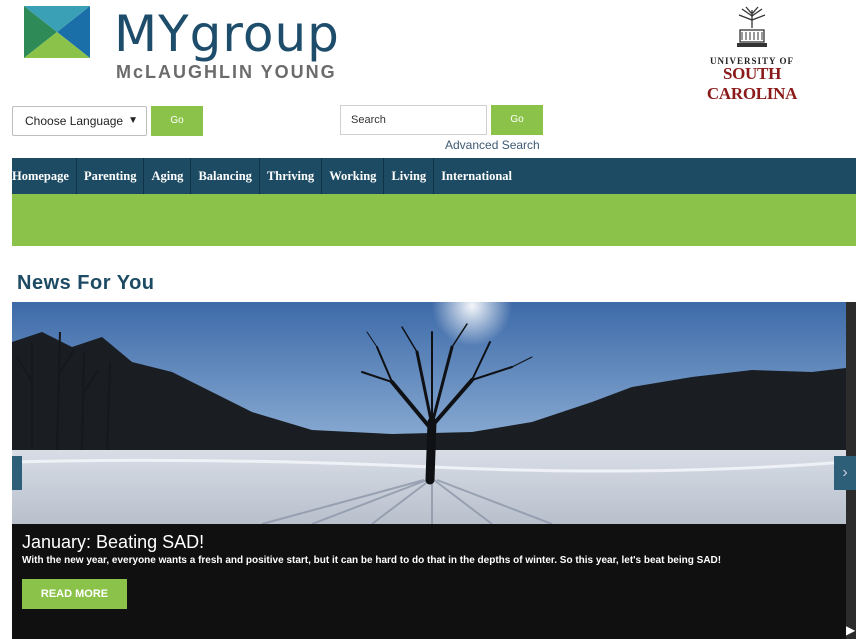 This screenshot has width=856, height=639. Describe the element at coordinates (17, 473) in the screenshot. I see `slider-left-arrow-icon` at that location.